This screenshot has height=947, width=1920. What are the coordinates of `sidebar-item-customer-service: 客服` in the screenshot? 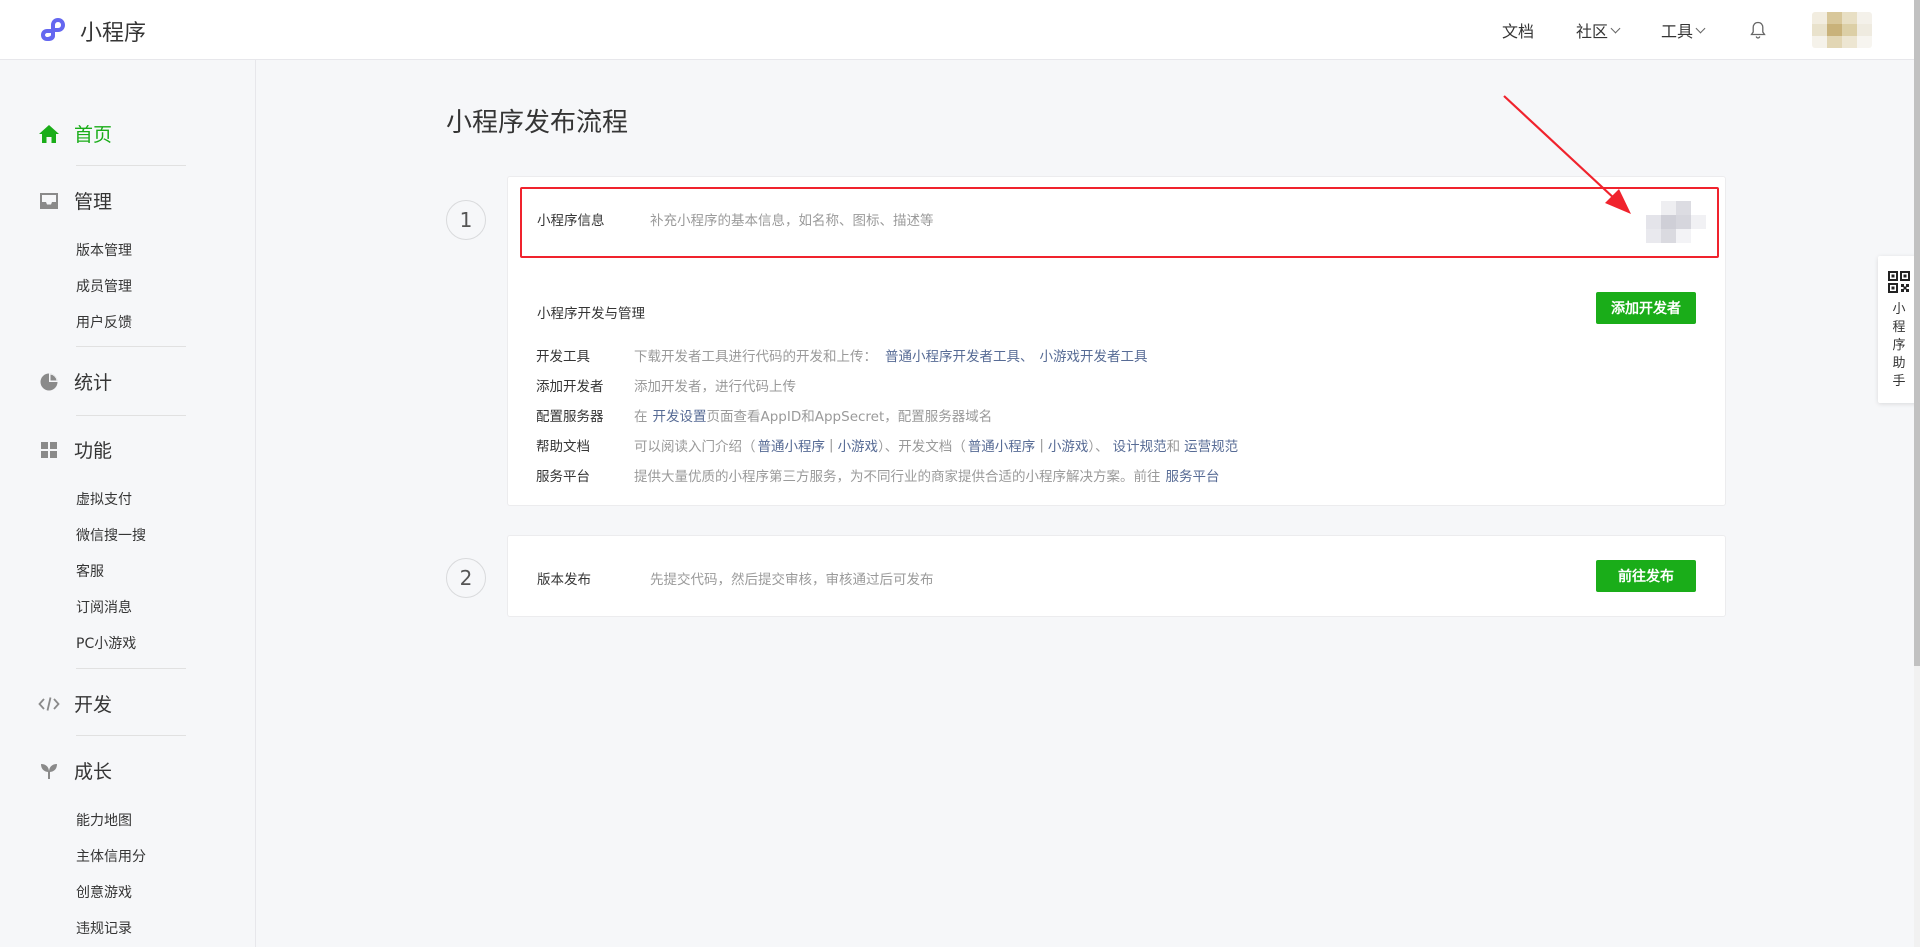 It's located at (90, 571).